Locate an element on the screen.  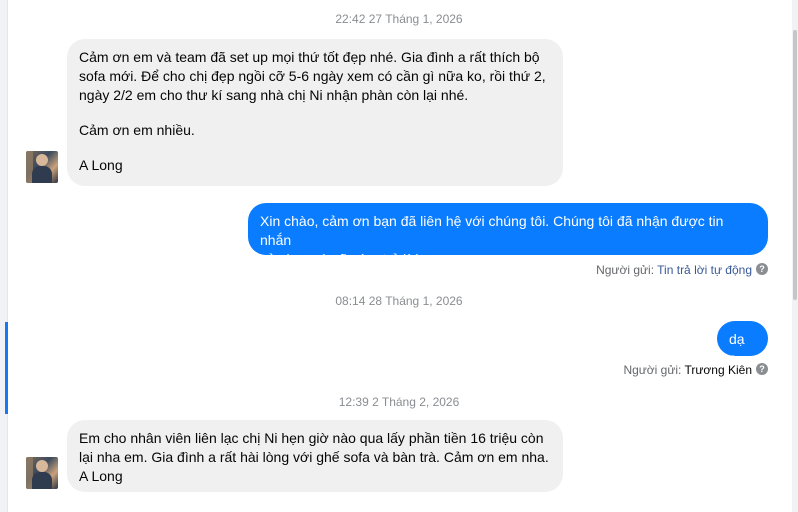
scrollbar is located at coordinates (795, 256).